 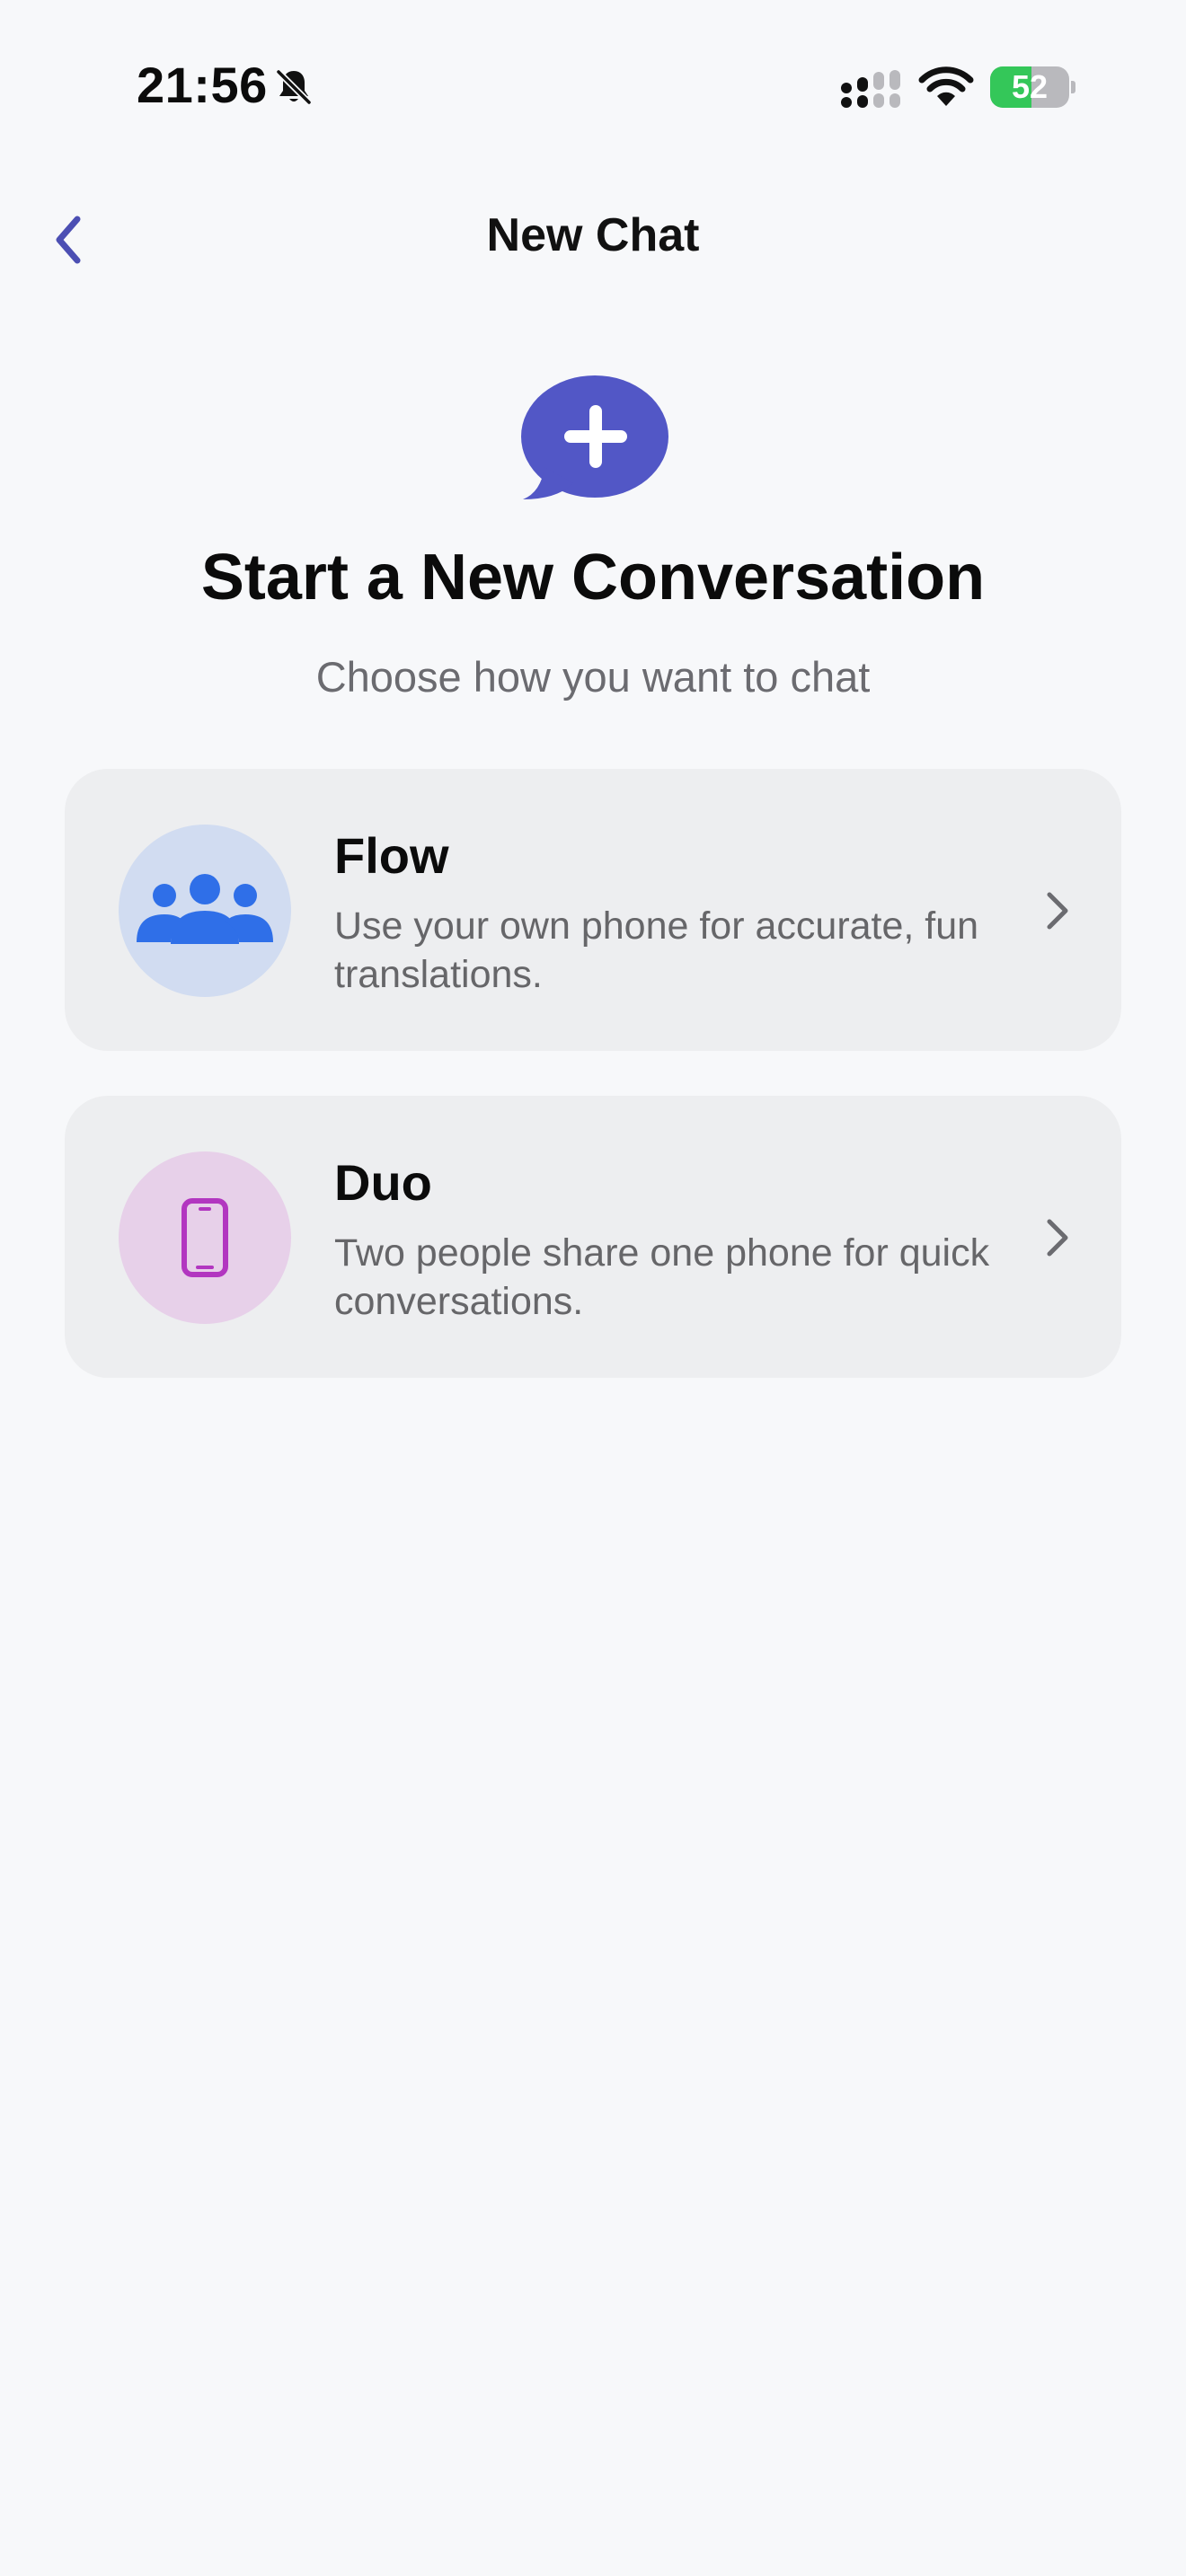 What do you see at coordinates (593, 85) in the screenshot?
I see `status-bar: 21:56 52` at bounding box center [593, 85].